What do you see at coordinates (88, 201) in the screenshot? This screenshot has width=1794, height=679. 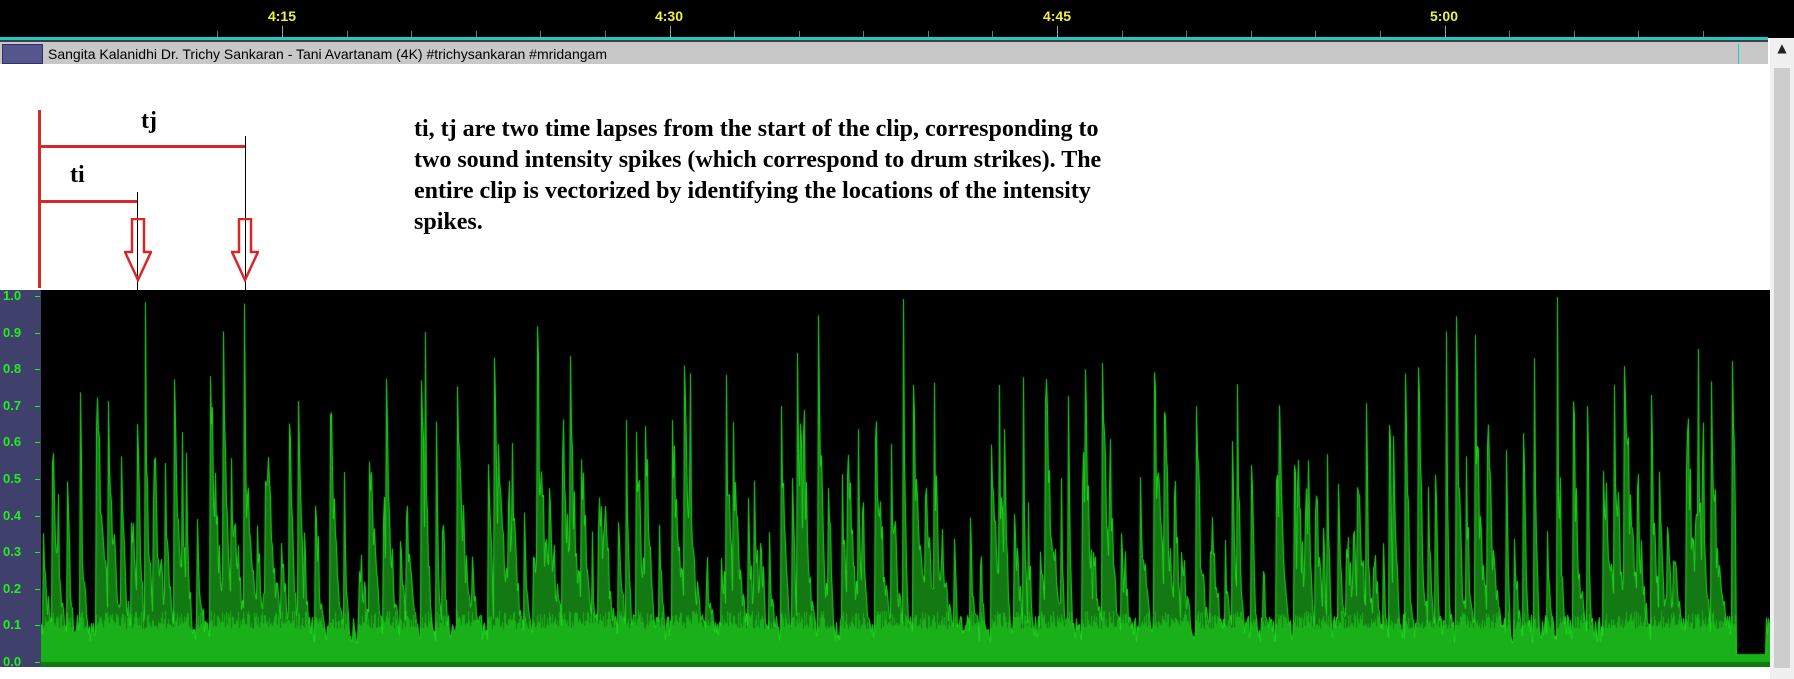 I see `ti-bracket` at bounding box center [88, 201].